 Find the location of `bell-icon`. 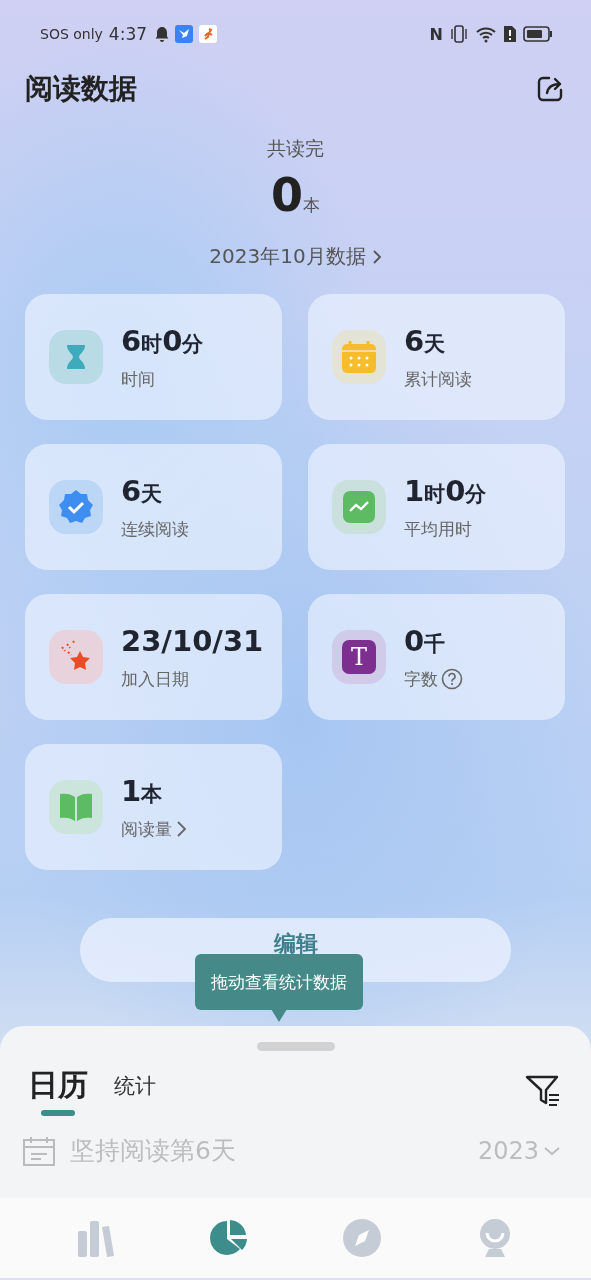

bell-icon is located at coordinates (162, 34).